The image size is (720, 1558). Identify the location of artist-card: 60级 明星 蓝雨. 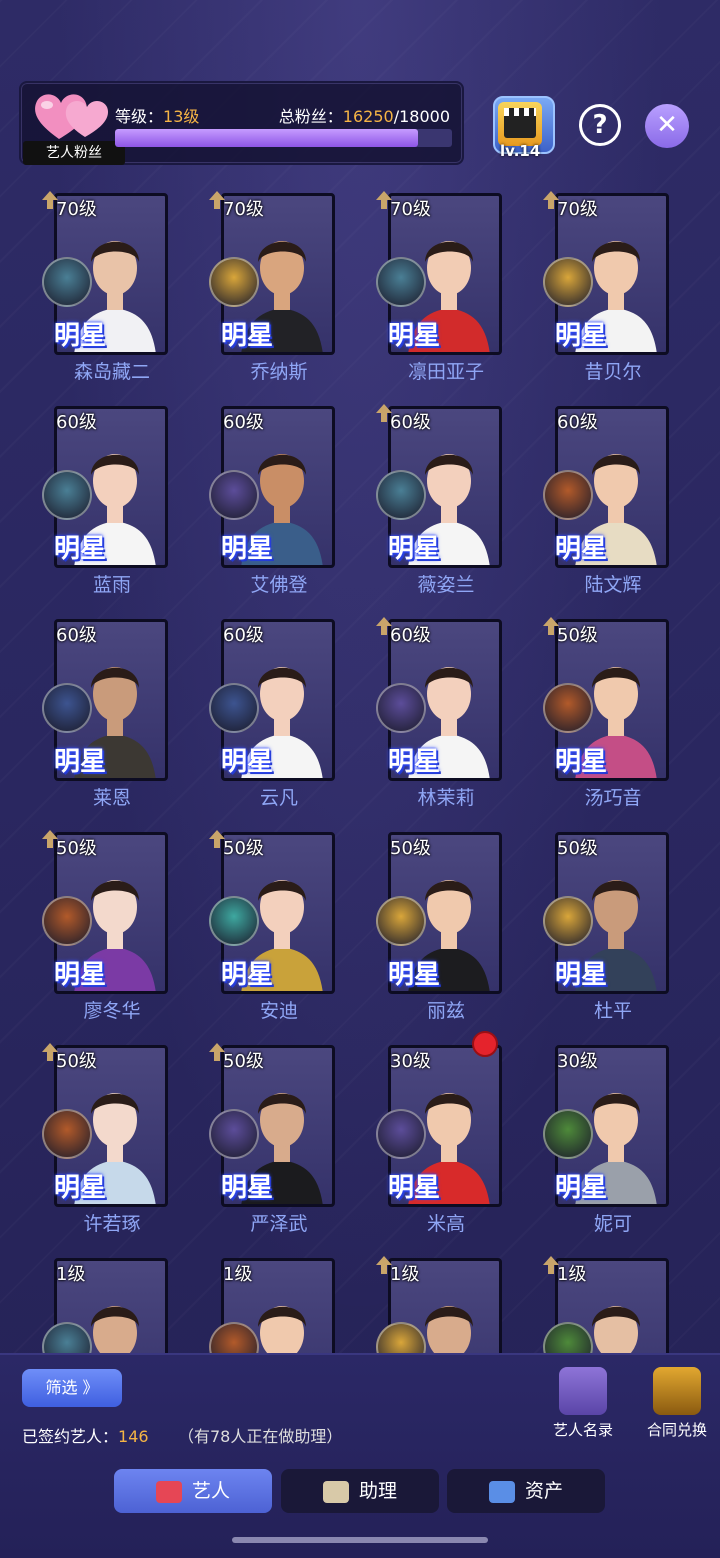
(117, 504).